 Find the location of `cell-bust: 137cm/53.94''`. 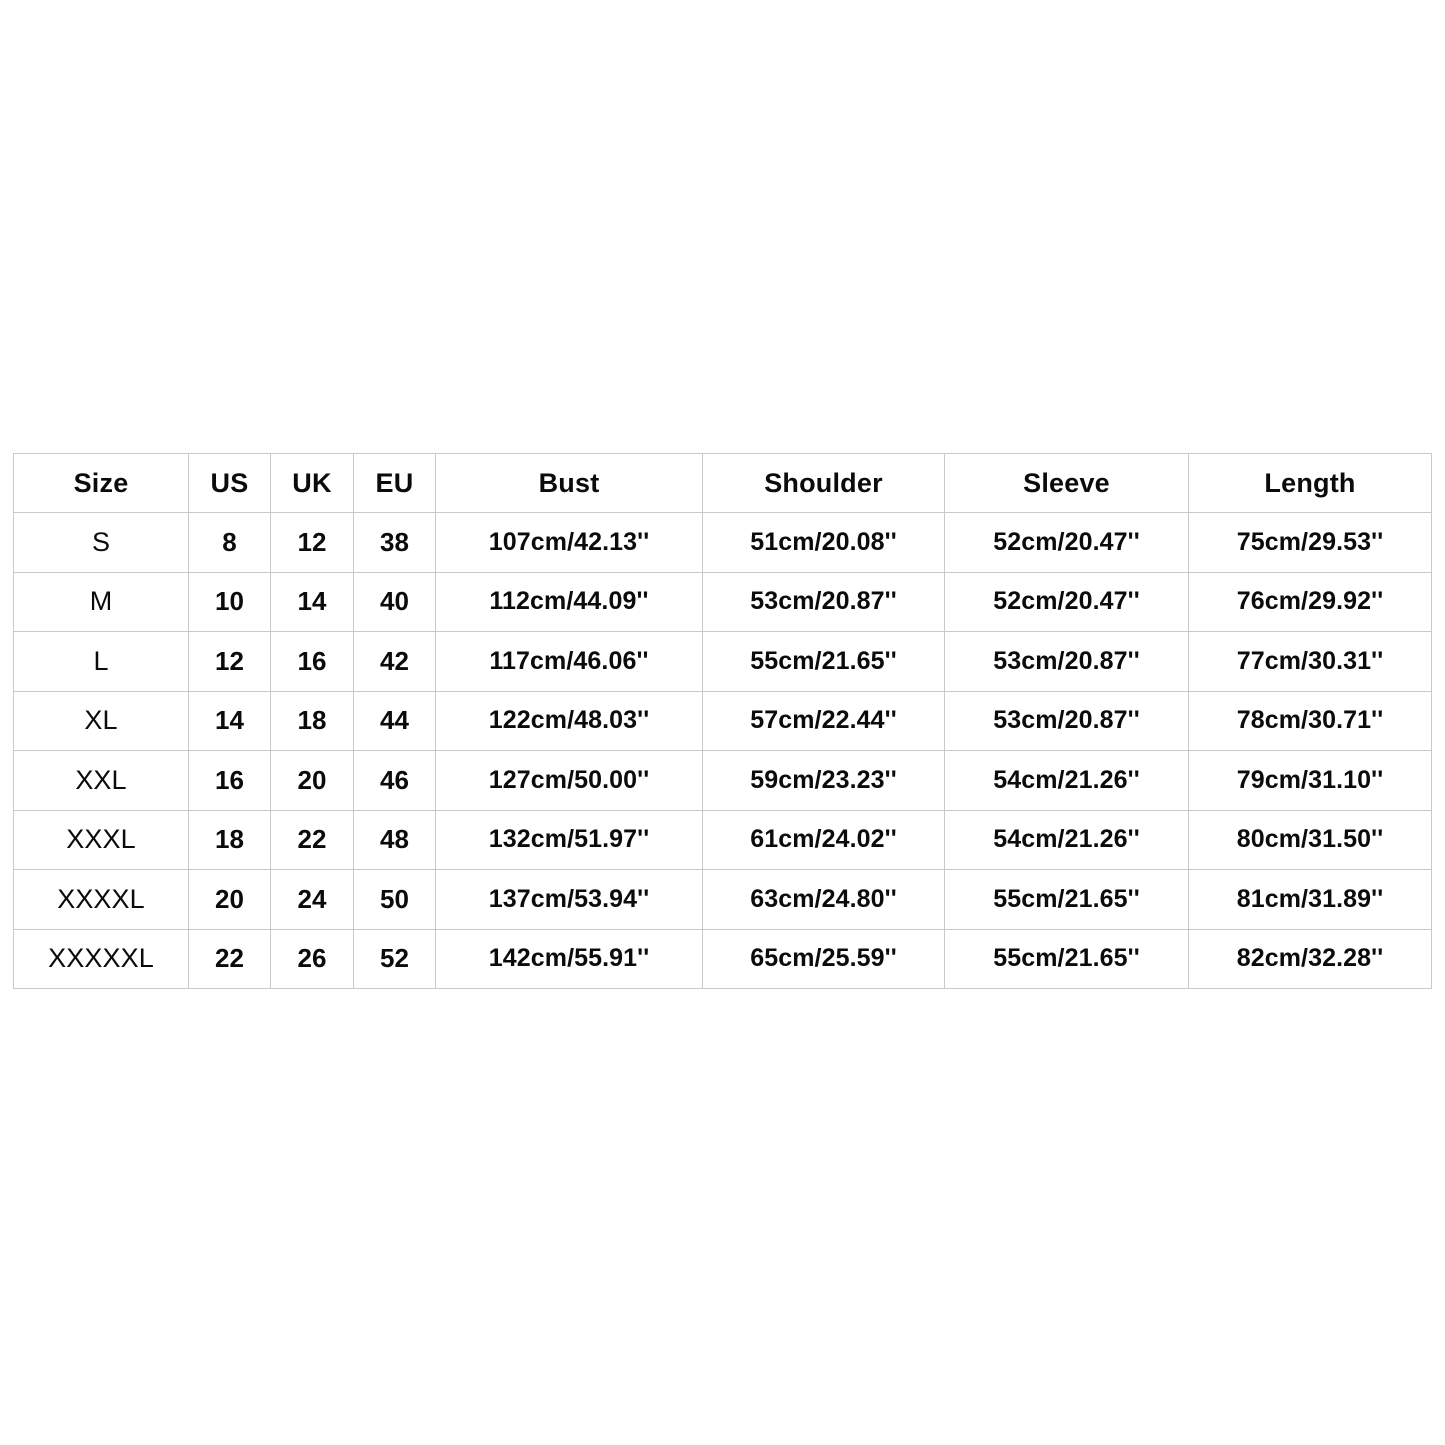

cell-bust: 137cm/53.94'' is located at coordinates (569, 899).